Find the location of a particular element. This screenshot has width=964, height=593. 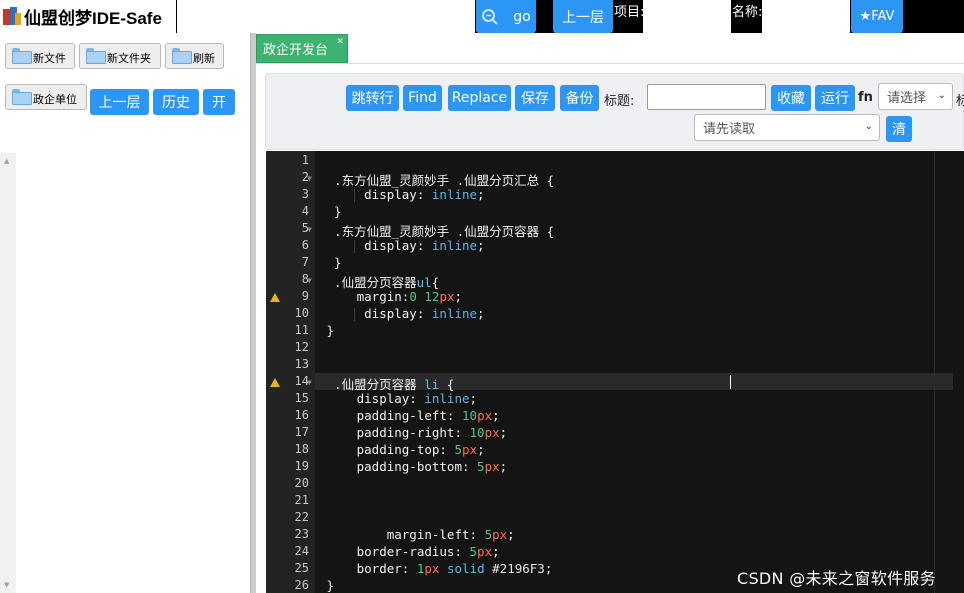

line-number: 2 is located at coordinates (305, 177).